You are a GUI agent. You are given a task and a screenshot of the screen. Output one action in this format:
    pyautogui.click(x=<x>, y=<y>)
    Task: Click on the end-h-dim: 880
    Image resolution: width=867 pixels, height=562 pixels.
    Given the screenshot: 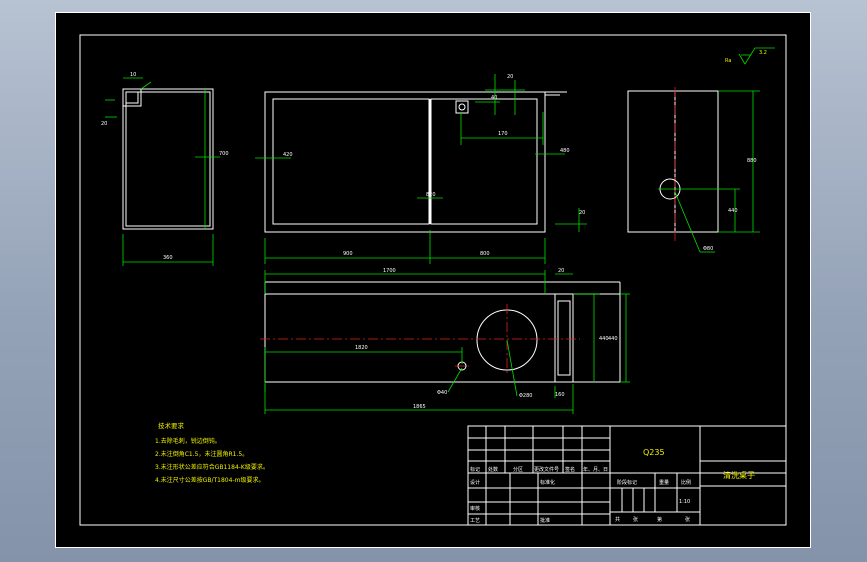 What is the action you would take?
    pyautogui.click(x=752, y=161)
    